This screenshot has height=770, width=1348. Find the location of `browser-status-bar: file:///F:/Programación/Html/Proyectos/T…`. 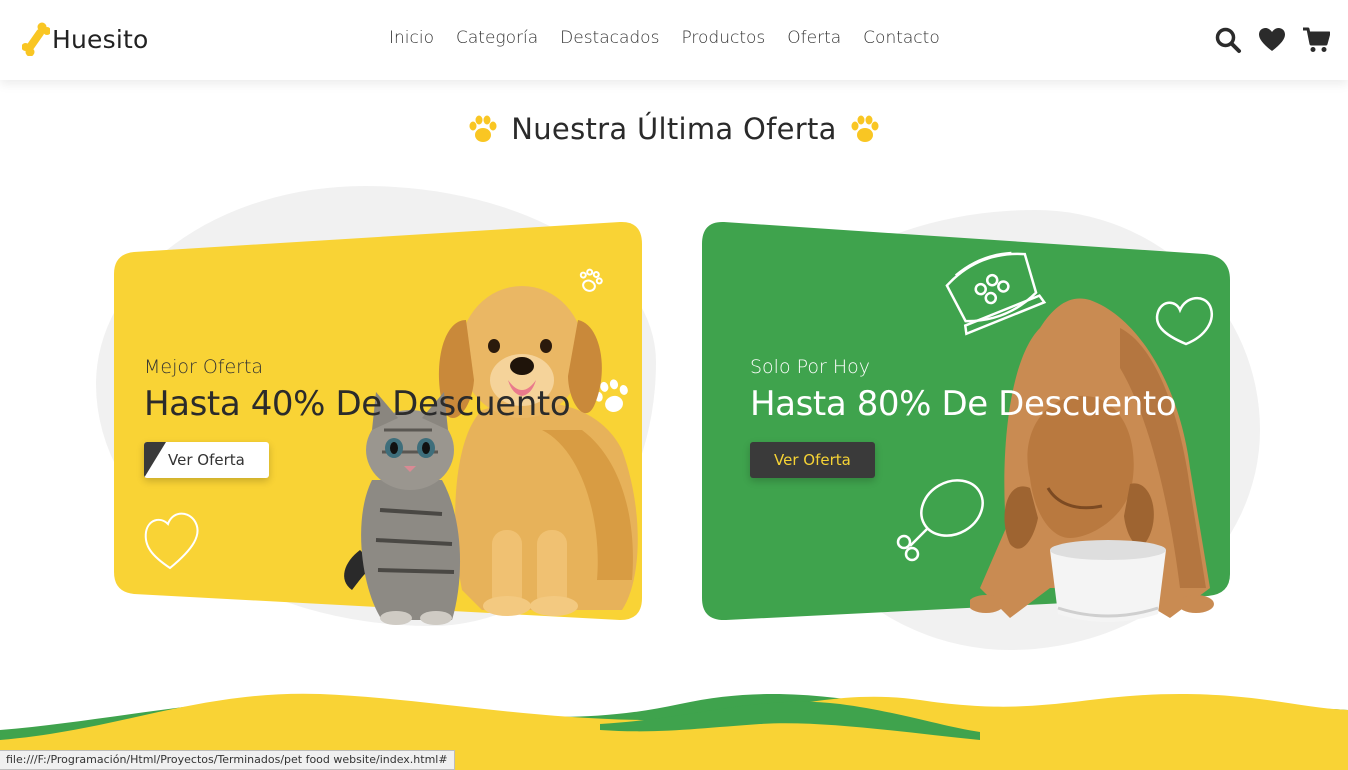

browser-status-bar: file:///F:/Programación/Html/Proyectos/T… is located at coordinates (227, 760).